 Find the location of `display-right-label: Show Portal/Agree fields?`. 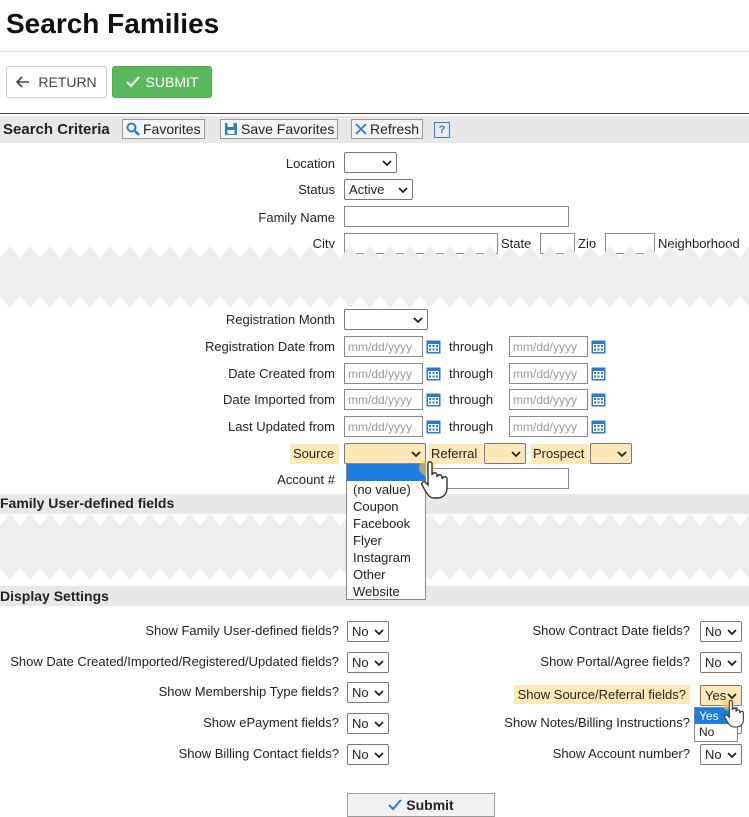

display-right-label: Show Portal/Agree fields? is located at coordinates (615, 661).